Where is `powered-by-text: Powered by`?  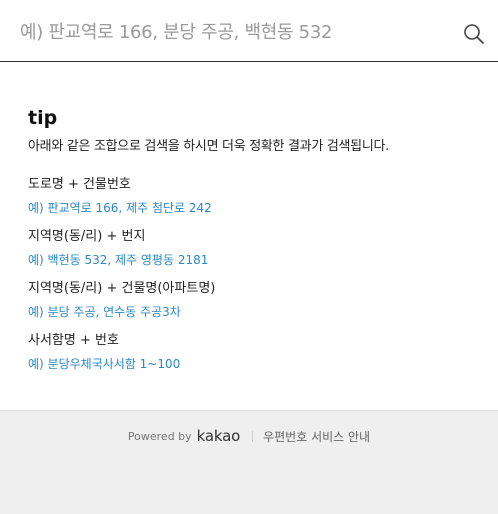
powered-by-text: Powered by is located at coordinates (159, 436).